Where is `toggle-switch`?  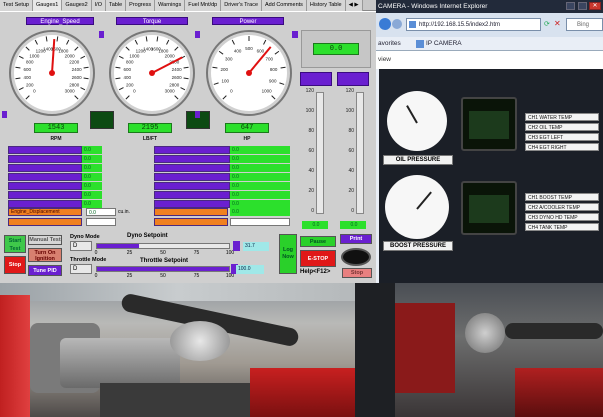
toggle-switch is located at coordinates (356, 257).